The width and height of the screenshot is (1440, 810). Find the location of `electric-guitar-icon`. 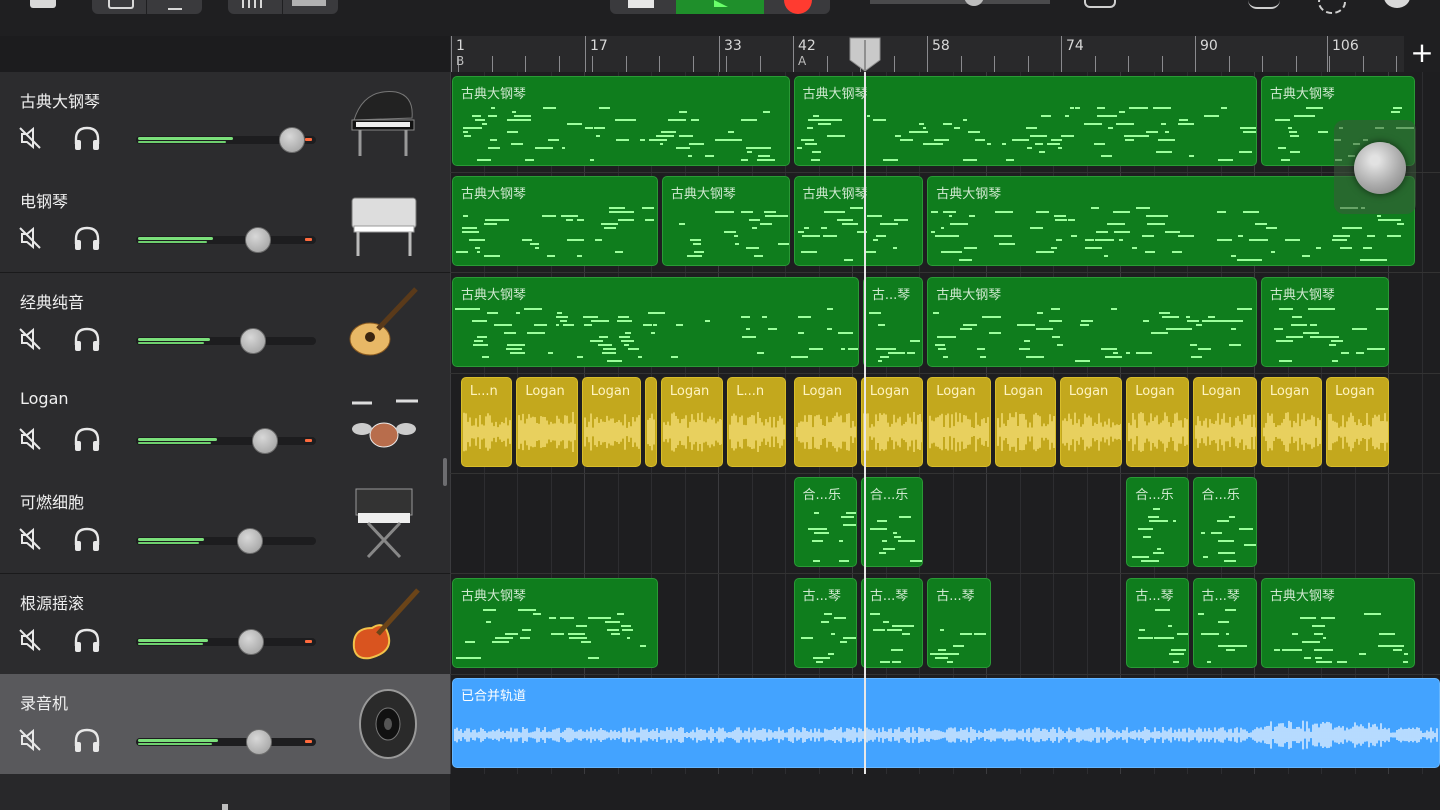

electric-guitar-icon is located at coordinates (384, 624).